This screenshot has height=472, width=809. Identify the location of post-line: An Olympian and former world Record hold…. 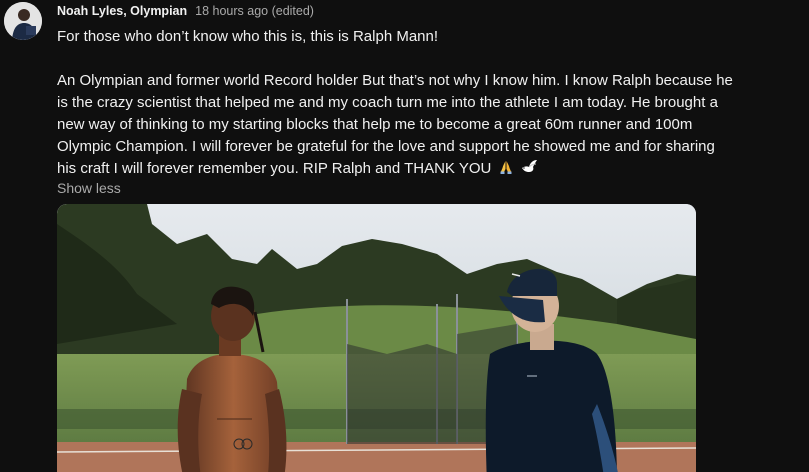
(395, 80).